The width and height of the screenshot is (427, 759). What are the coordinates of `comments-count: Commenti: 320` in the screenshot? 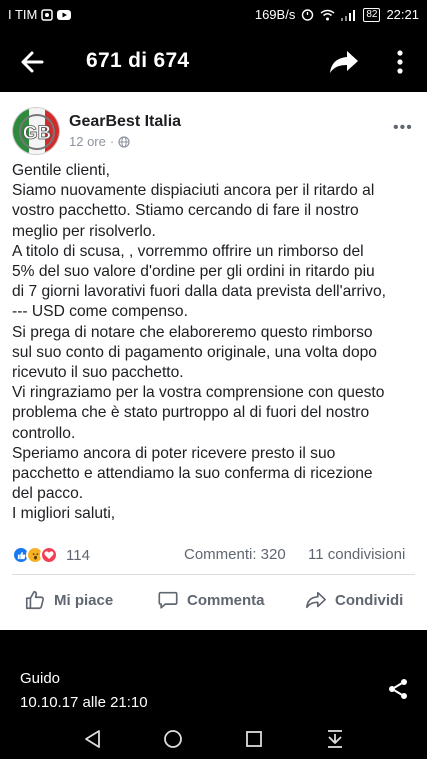 It's located at (235, 554).